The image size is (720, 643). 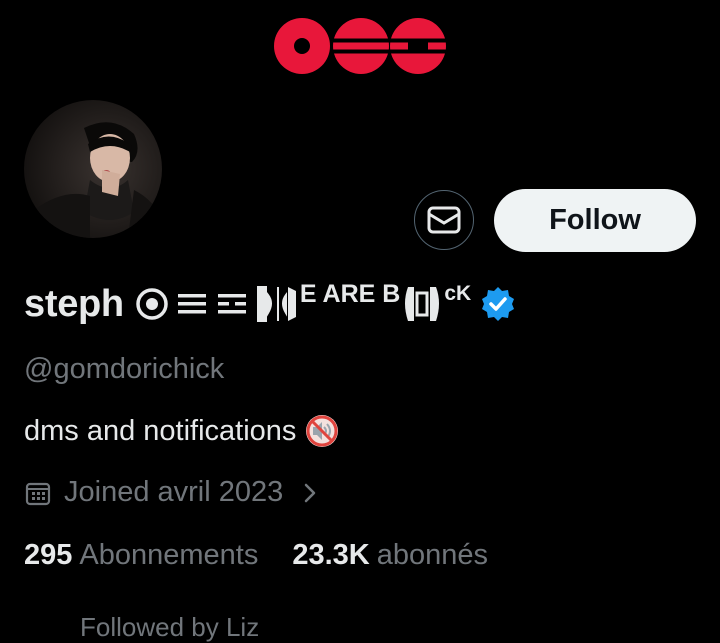 What do you see at coordinates (152, 304) in the screenshot?
I see `target-circle-icon` at bounding box center [152, 304].